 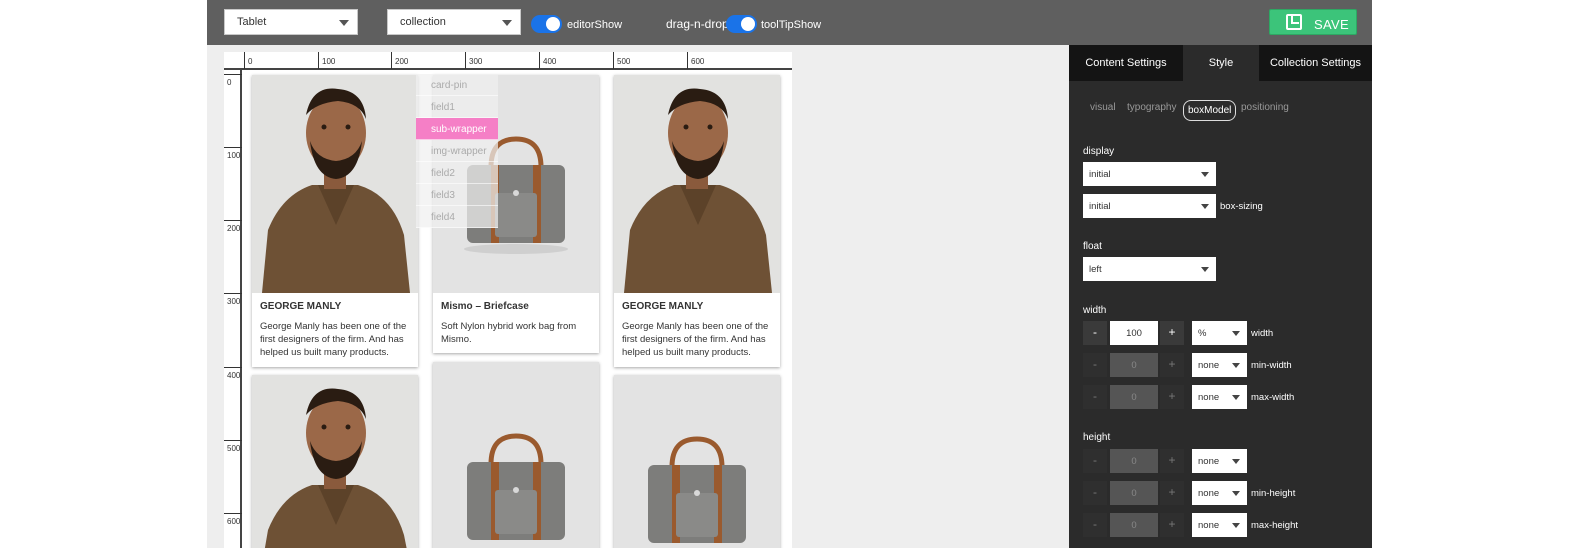 I want to click on layer-item-card-pin: card-pin, so click(x=457, y=85).